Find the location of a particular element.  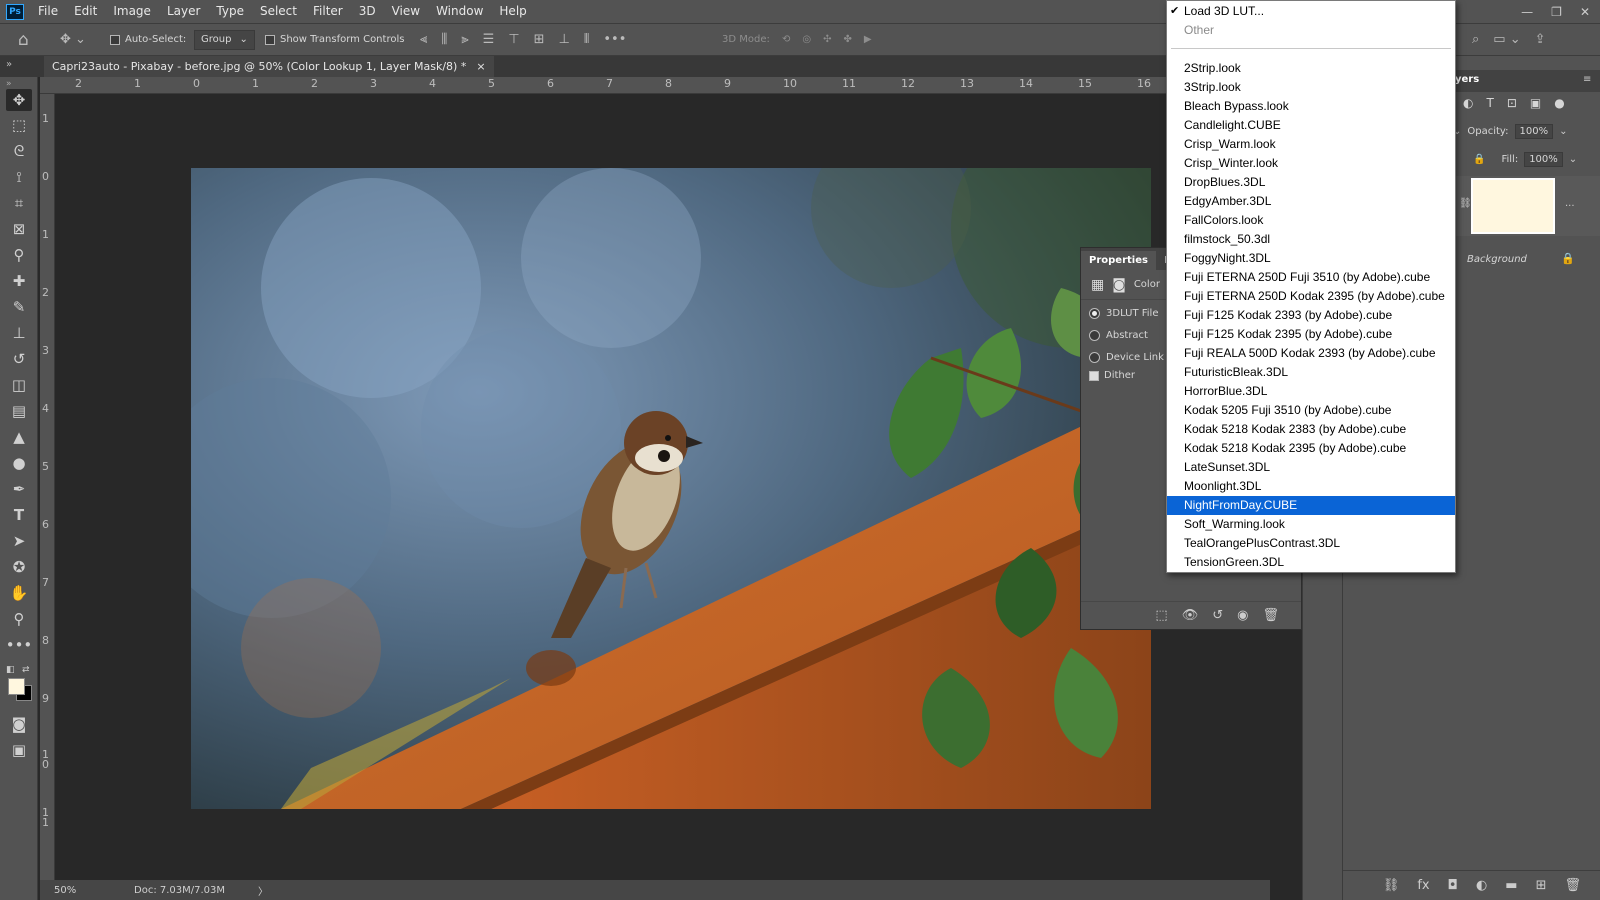

lut-item: Fuji F125 Kodak 2393 (by Adobe).cube is located at coordinates (1311, 315).